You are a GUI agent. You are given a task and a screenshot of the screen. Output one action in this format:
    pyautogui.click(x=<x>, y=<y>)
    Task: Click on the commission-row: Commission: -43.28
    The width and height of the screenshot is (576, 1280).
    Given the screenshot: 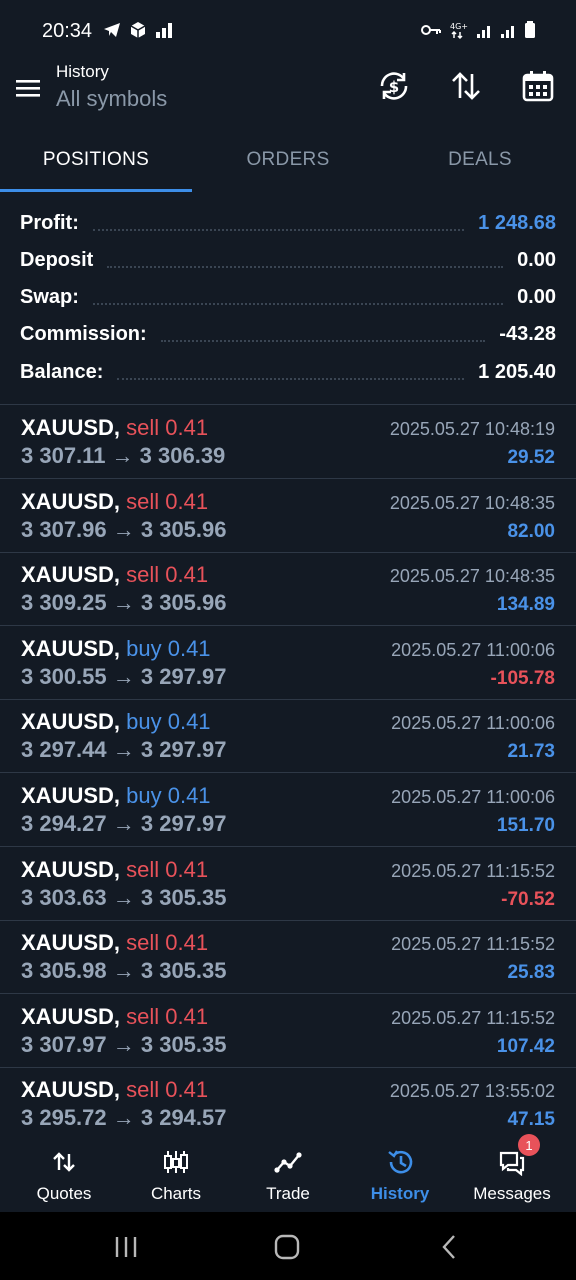 What is the action you would take?
    pyautogui.click(x=288, y=334)
    